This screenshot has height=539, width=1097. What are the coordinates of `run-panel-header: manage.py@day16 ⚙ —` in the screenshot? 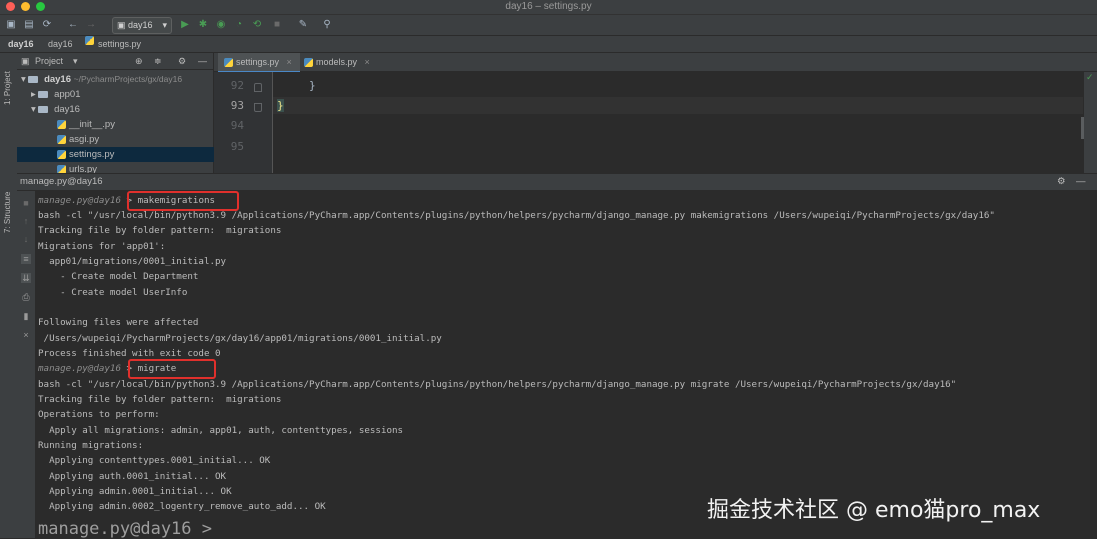 It's located at (557, 182).